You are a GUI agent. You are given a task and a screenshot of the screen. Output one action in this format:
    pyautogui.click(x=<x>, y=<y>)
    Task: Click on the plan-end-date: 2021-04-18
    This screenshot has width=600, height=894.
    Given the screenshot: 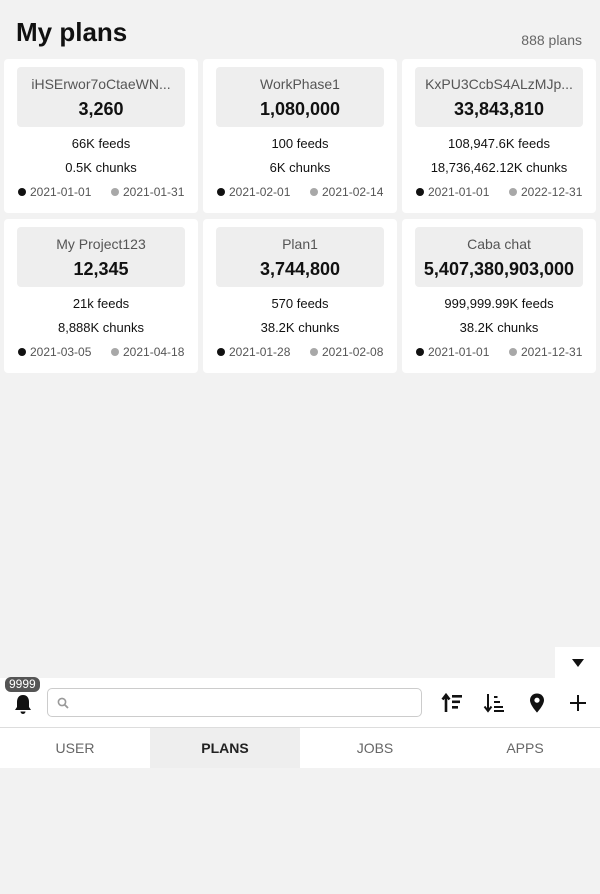 What is the action you would take?
    pyautogui.click(x=147, y=352)
    